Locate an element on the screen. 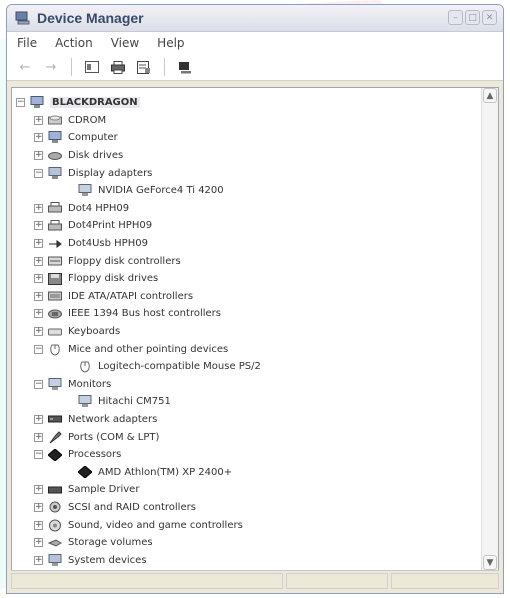 This screenshot has width=510, height=598. tree-row-hitachi-cm751: Hitachi CM751 is located at coordinates (247, 402).